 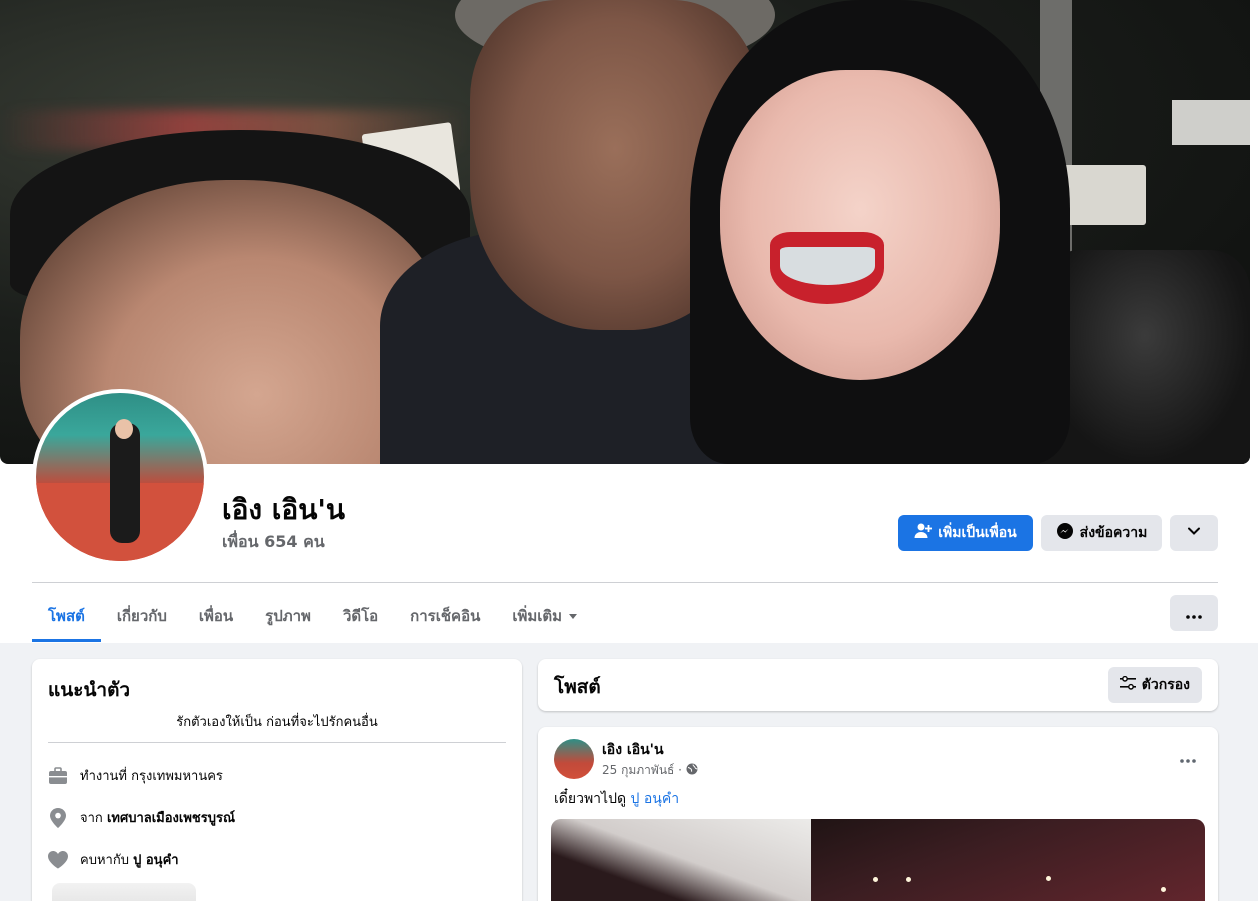 I want to click on friend-count: เพื่อน 654 คน, so click(x=273, y=542).